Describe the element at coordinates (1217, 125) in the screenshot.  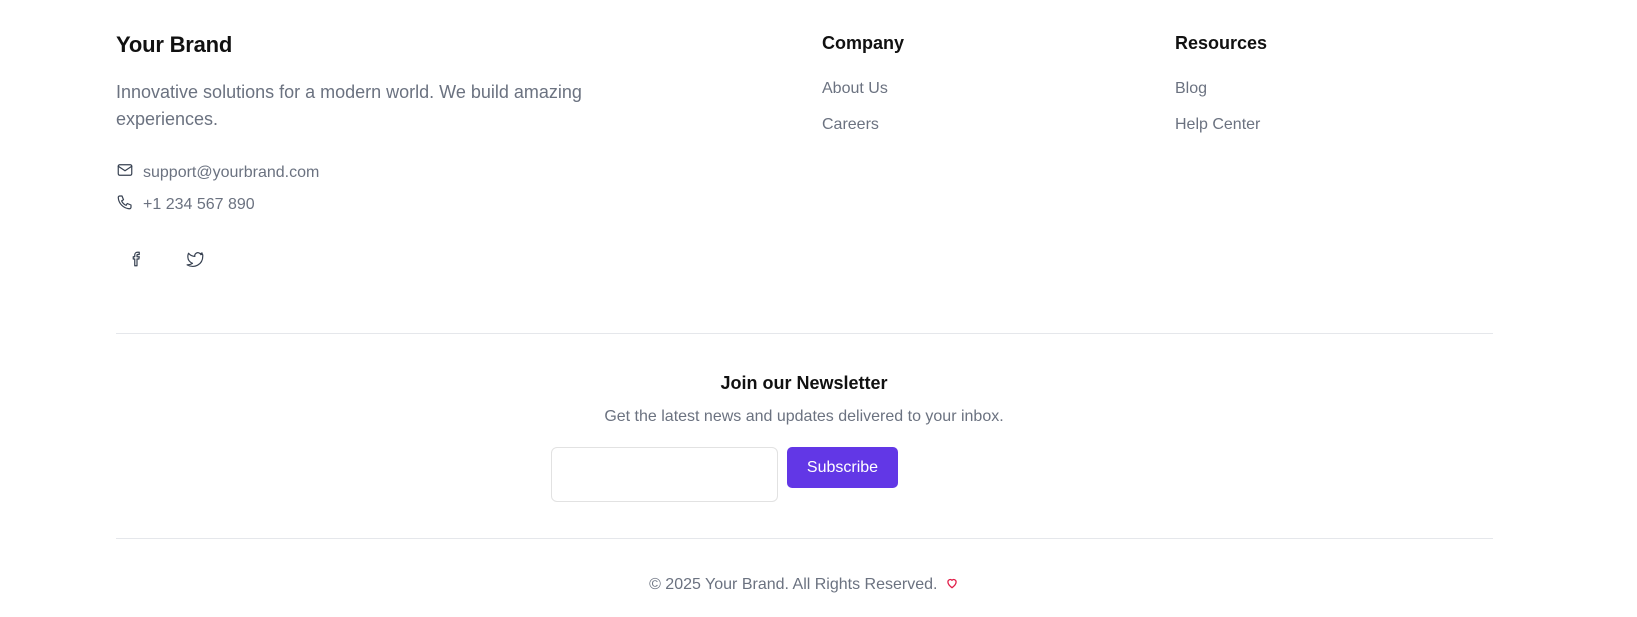
I see `link-help-center: Help Center` at that location.